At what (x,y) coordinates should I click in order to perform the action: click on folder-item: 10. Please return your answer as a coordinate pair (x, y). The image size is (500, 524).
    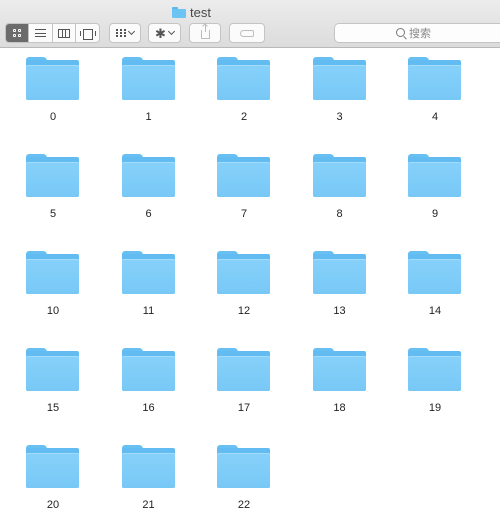
    Looking at the image, I should click on (53, 283).